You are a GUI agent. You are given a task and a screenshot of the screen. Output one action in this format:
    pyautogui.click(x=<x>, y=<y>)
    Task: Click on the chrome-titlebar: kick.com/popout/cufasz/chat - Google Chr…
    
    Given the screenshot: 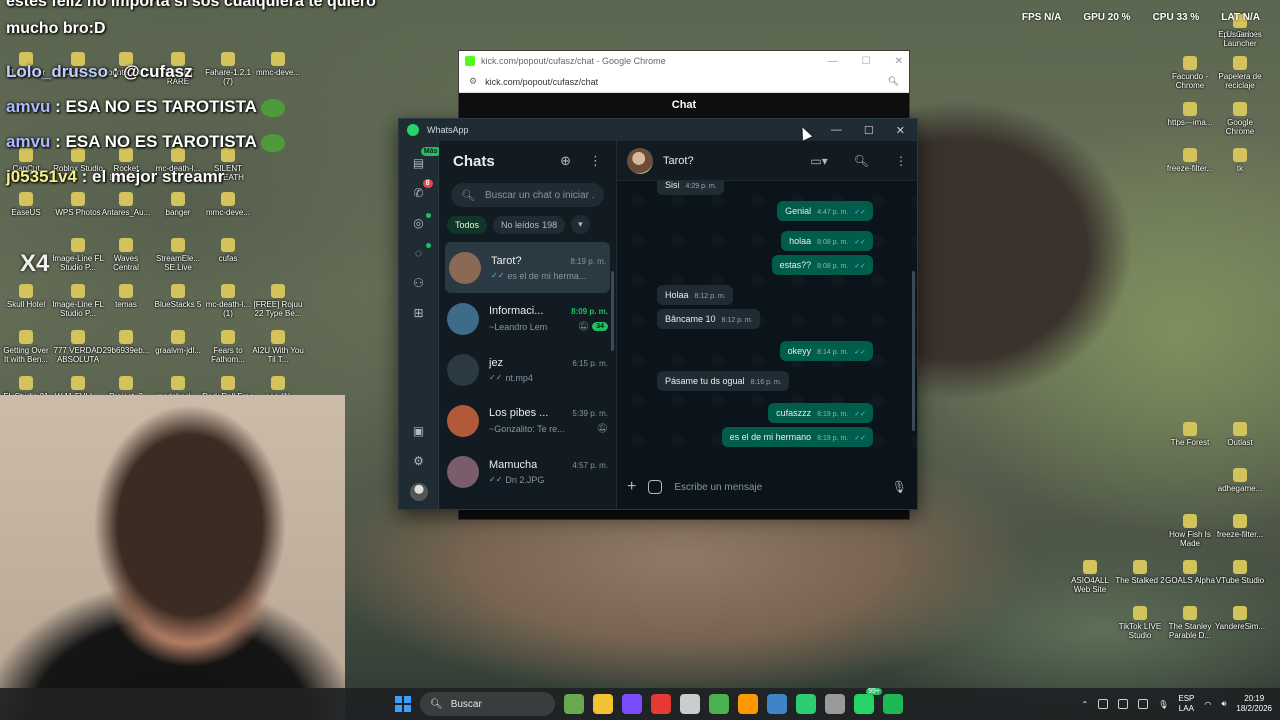 What is the action you would take?
    pyautogui.click(x=684, y=61)
    